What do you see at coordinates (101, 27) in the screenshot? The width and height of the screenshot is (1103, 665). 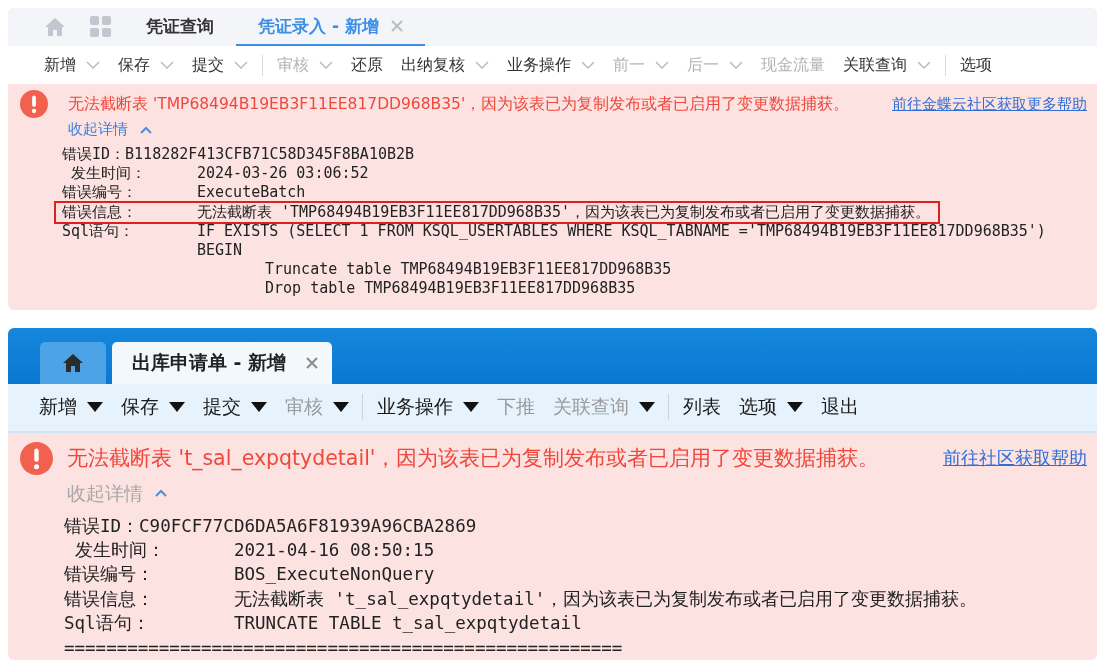 I see `grid-icon` at bounding box center [101, 27].